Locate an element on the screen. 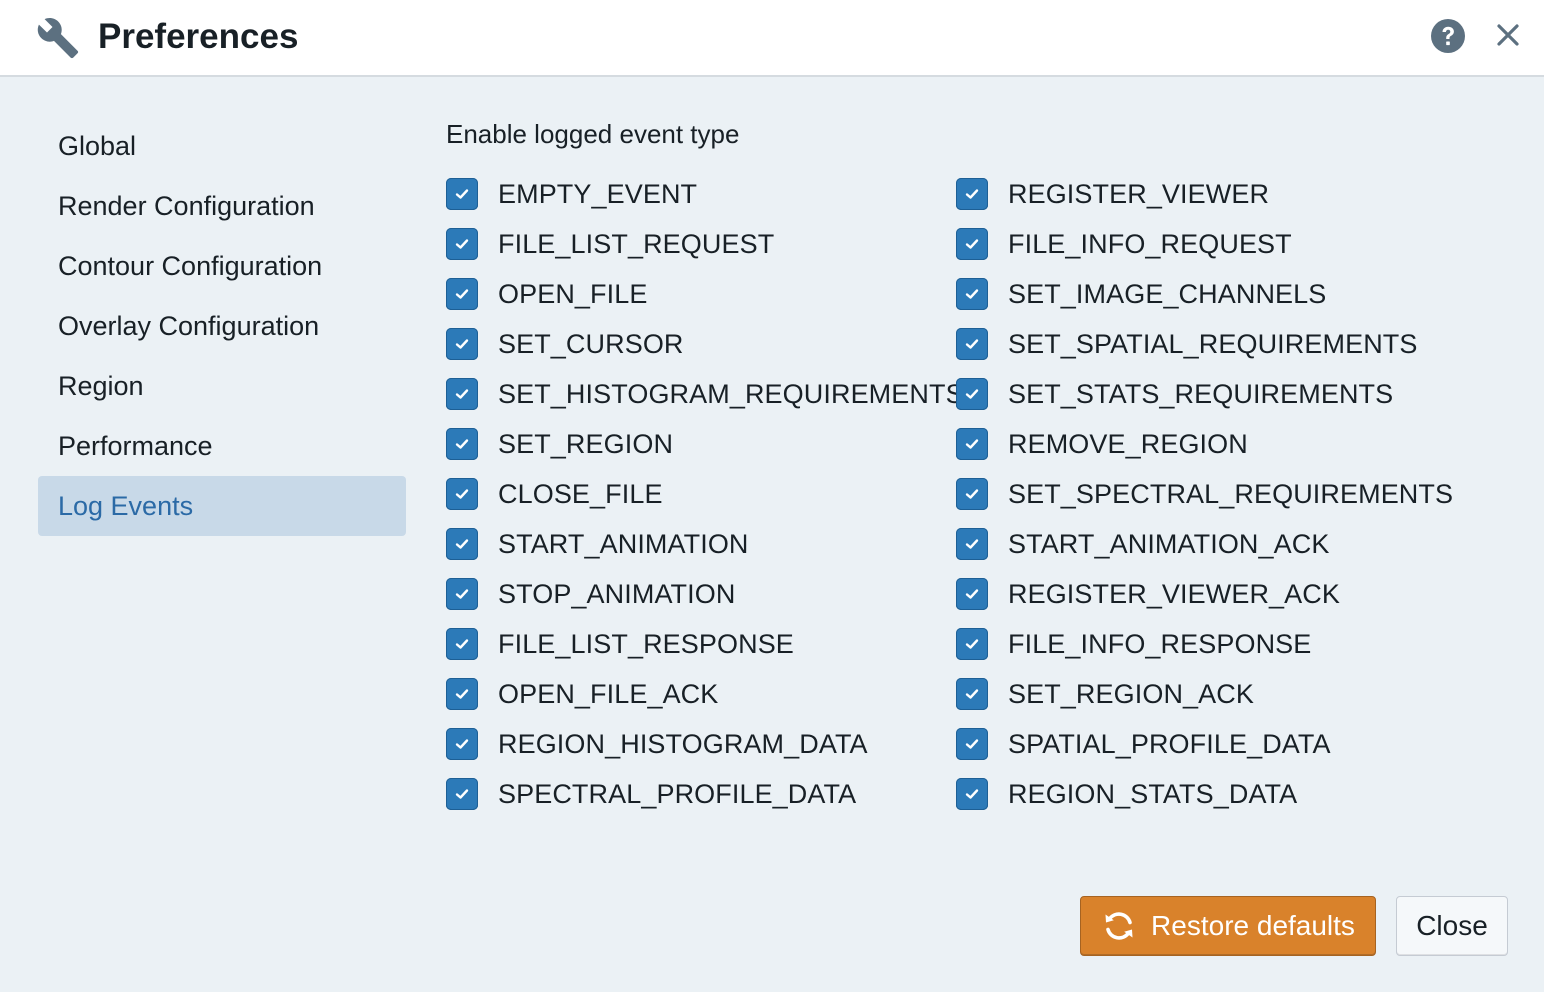 Image resolution: width=1544 pixels, height=992 pixels. help-circle-icon is located at coordinates (1448, 36).